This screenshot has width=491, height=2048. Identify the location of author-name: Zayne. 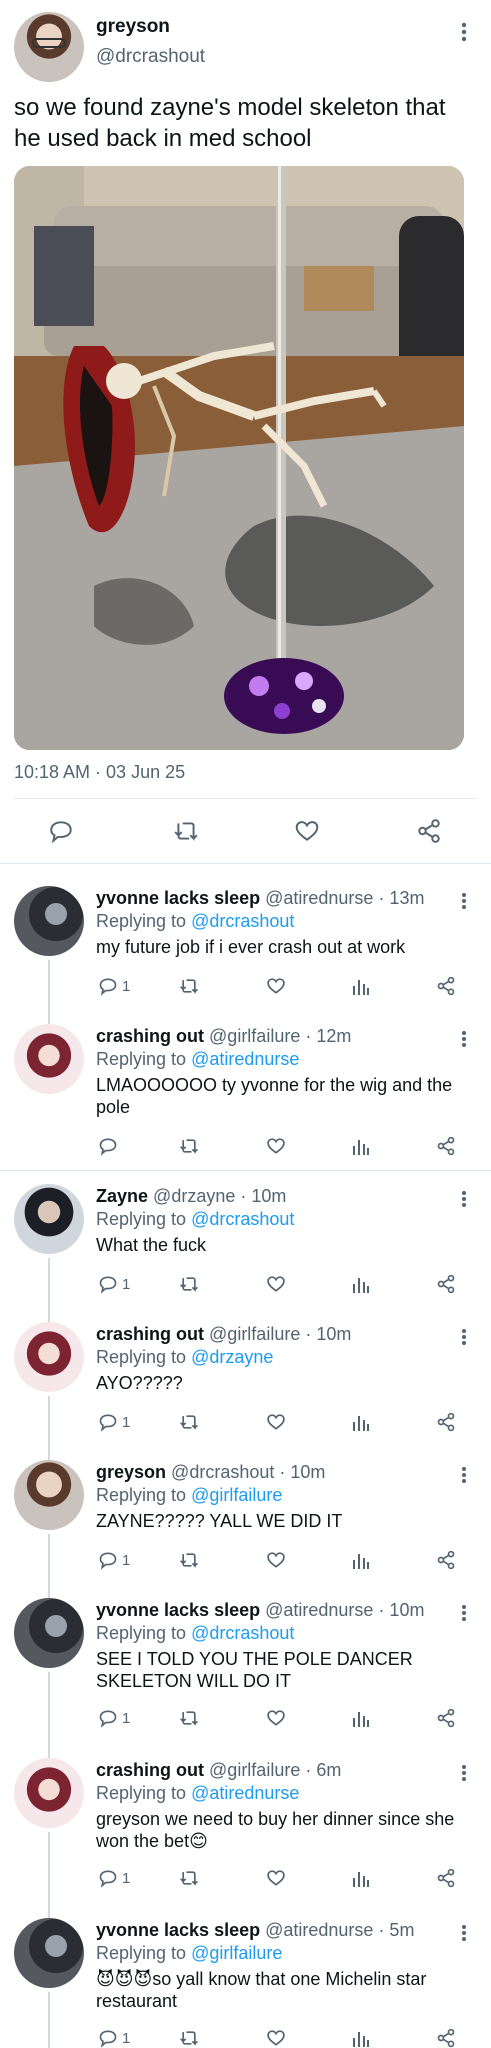
(122, 1196).